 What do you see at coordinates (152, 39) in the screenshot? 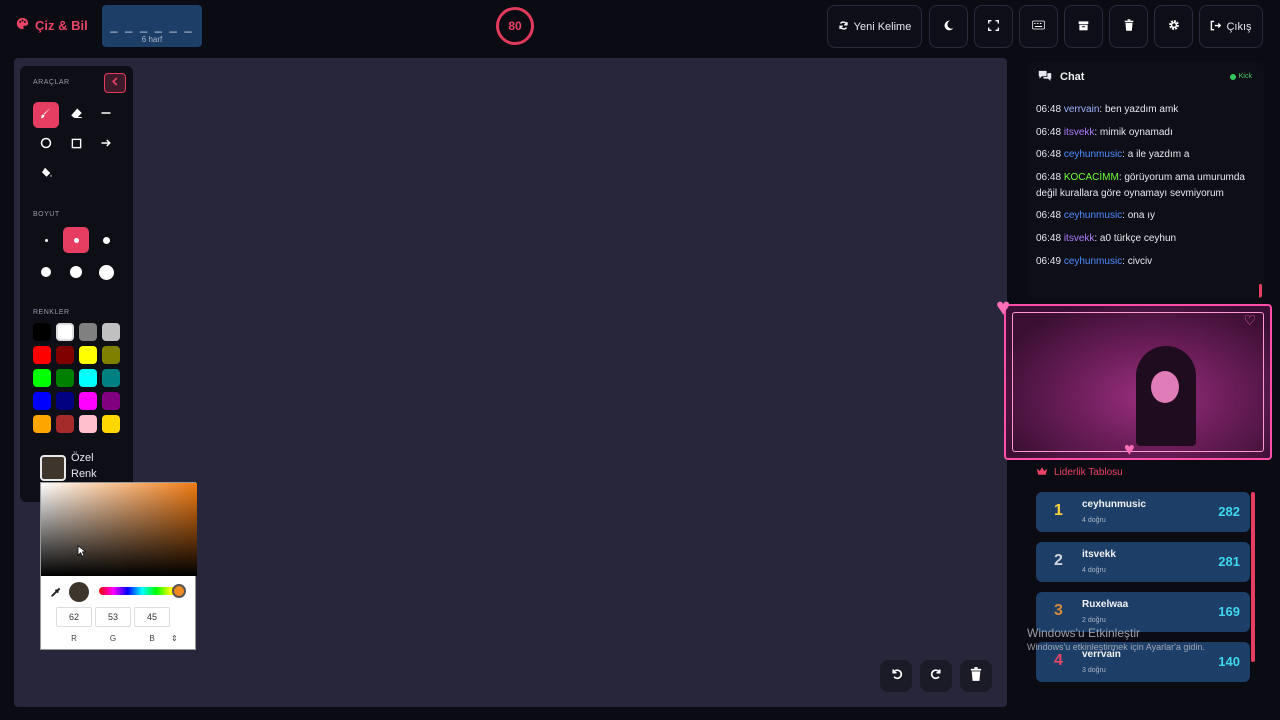
I see `word-hint: 6 harf` at bounding box center [152, 39].